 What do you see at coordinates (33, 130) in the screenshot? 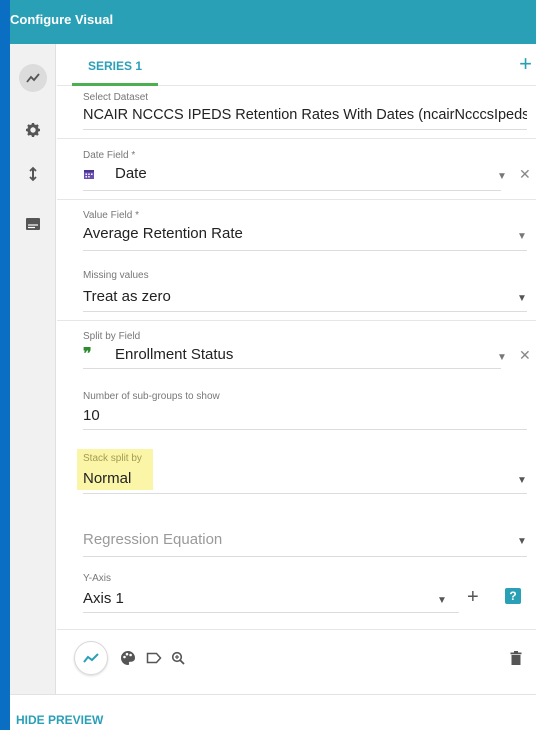
I see `gear-icon` at bounding box center [33, 130].